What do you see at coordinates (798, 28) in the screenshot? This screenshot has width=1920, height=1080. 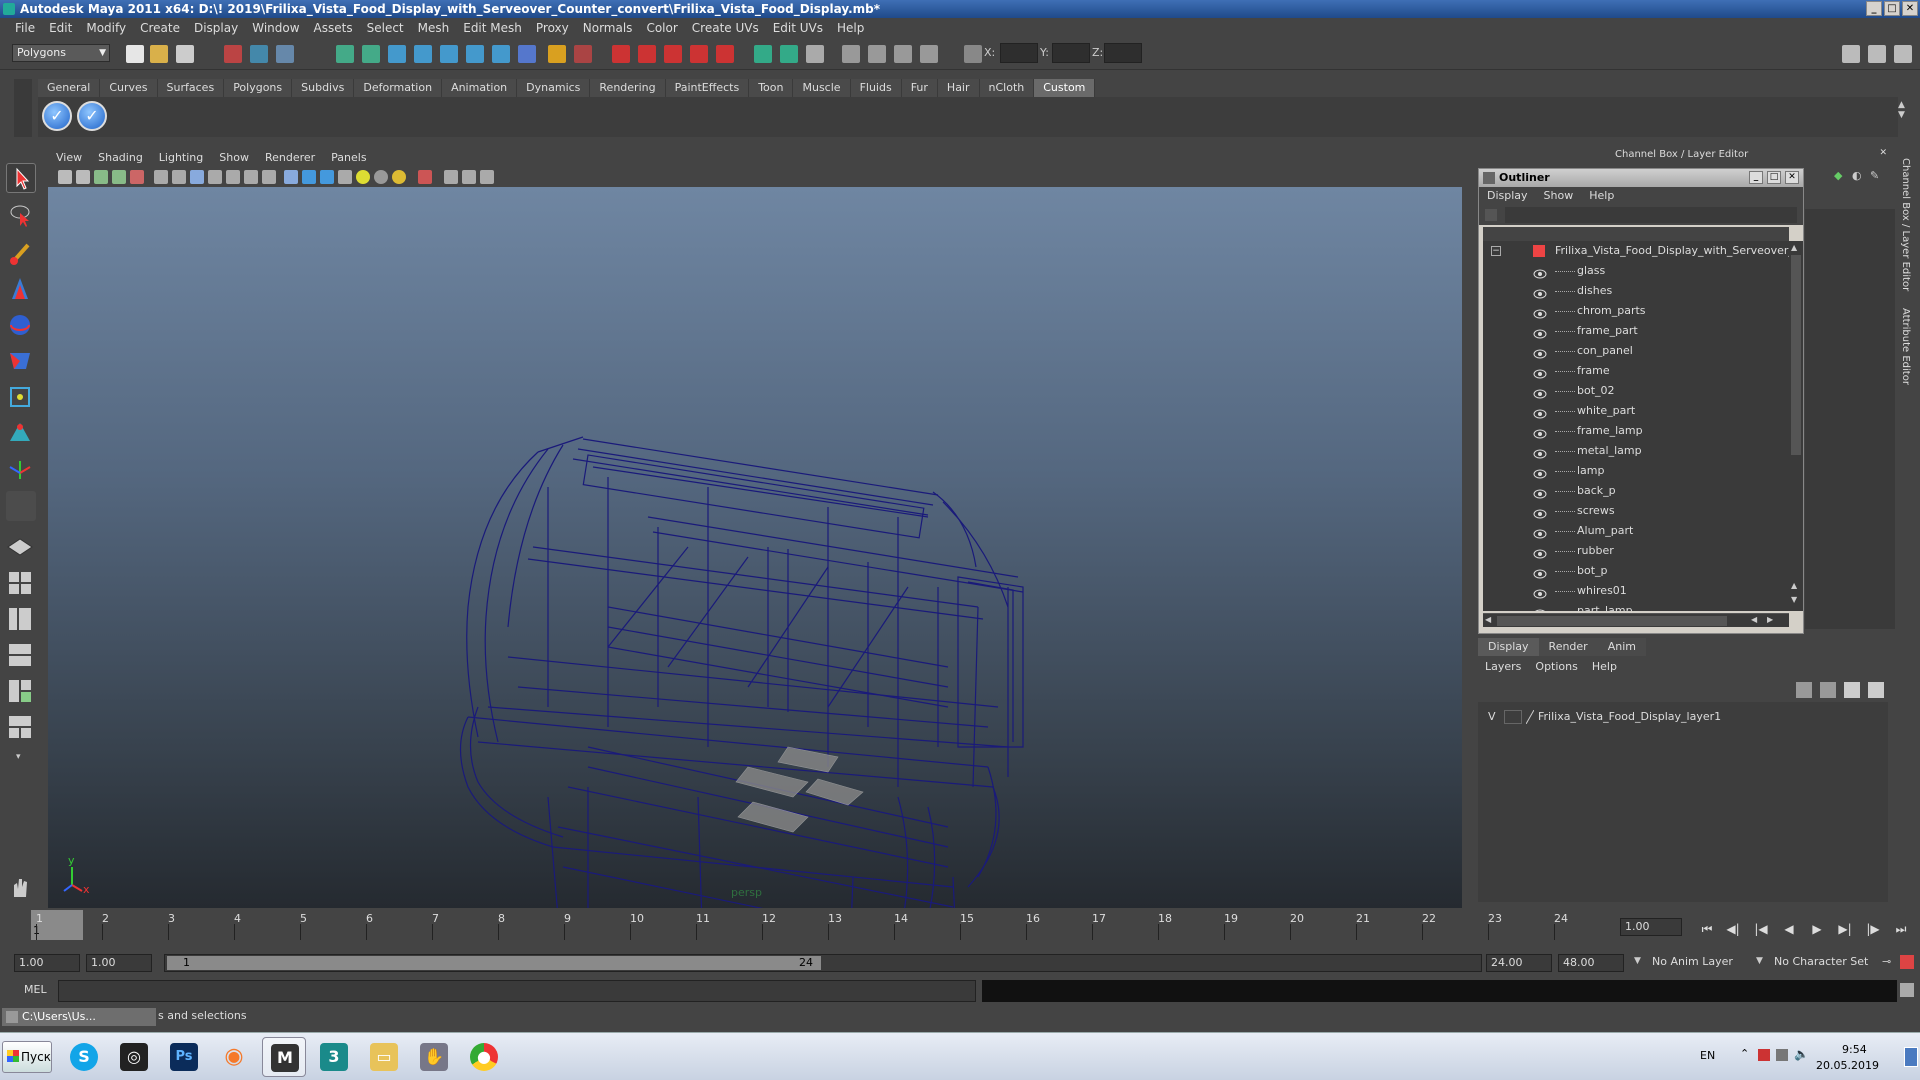 I see `menu-edit-uvs: Edit UVs` at bounding box center [798, 28].